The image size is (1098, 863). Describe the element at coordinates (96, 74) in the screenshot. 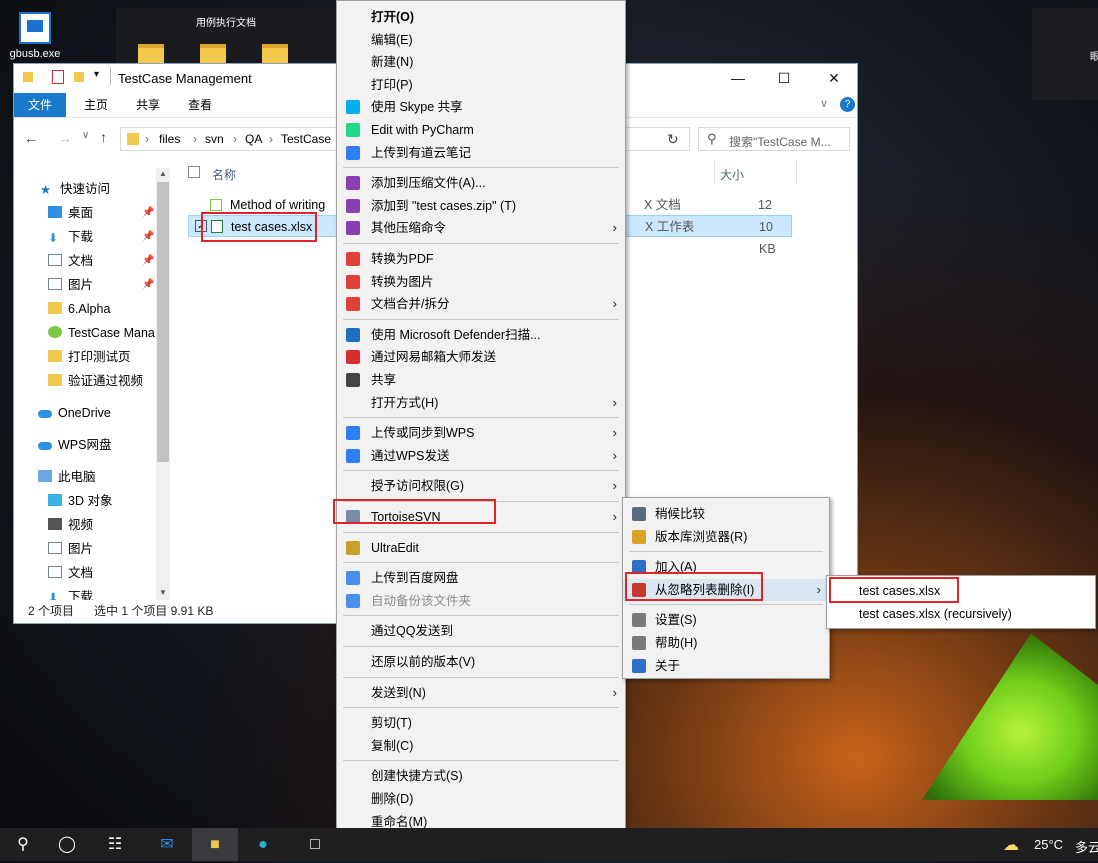

I see `customize-quick-access-icon: ▾` at that location.